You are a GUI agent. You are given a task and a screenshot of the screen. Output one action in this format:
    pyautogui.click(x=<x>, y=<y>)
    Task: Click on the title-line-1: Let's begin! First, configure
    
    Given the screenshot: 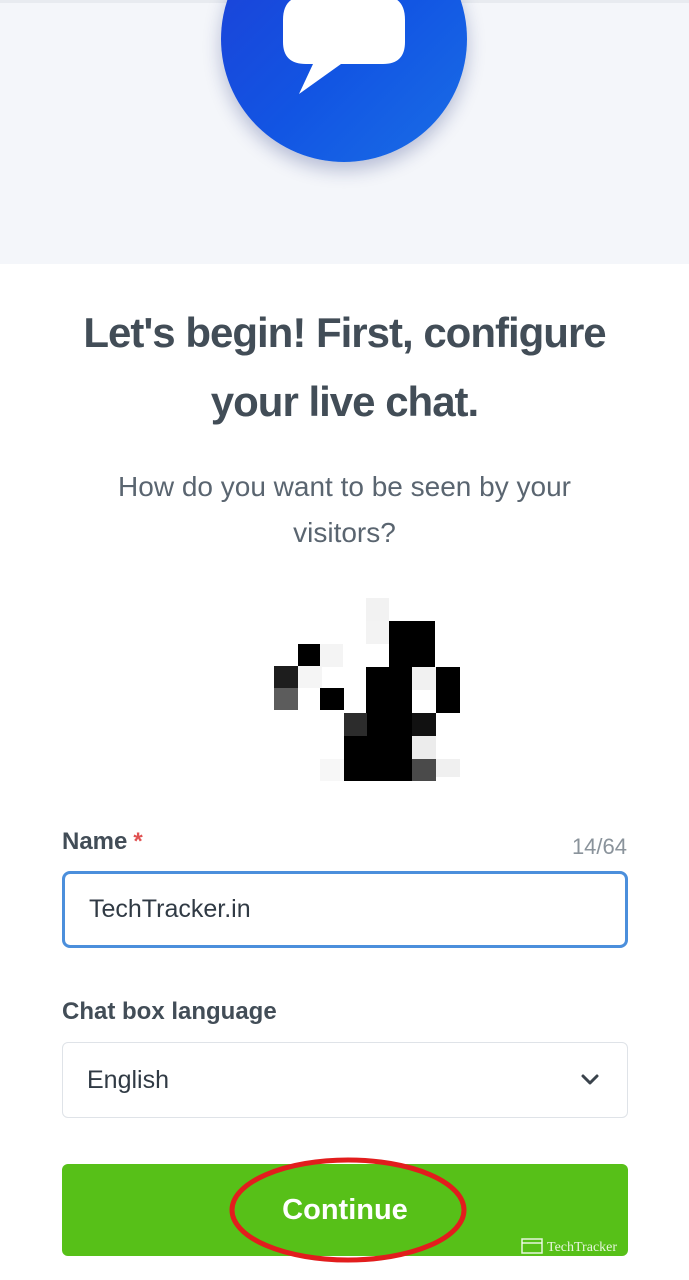 What is the action you would take?
    pyautogui.click(x=344, y=332)
    